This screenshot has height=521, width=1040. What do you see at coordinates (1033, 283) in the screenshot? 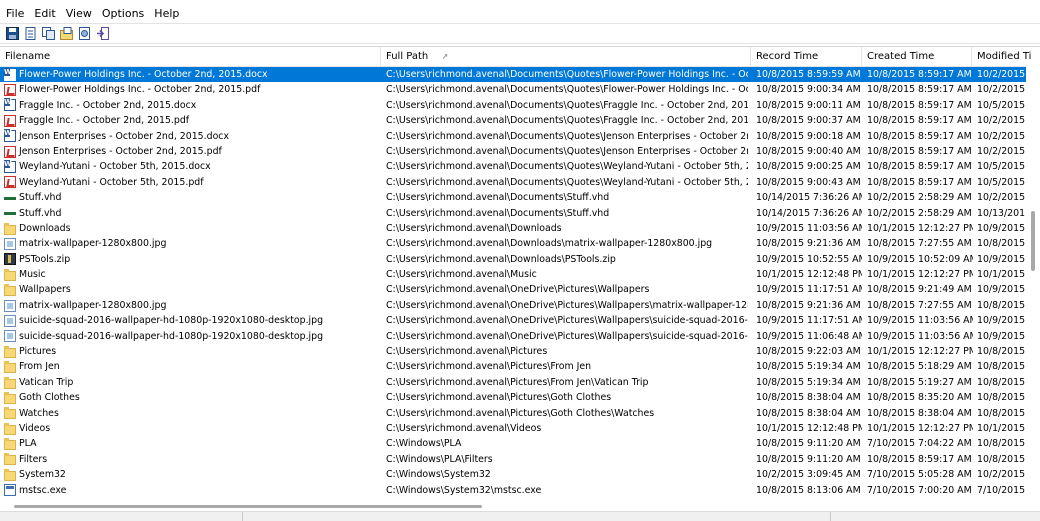
I see `vertical-scrollbar` at bounding box center [1033, 283].